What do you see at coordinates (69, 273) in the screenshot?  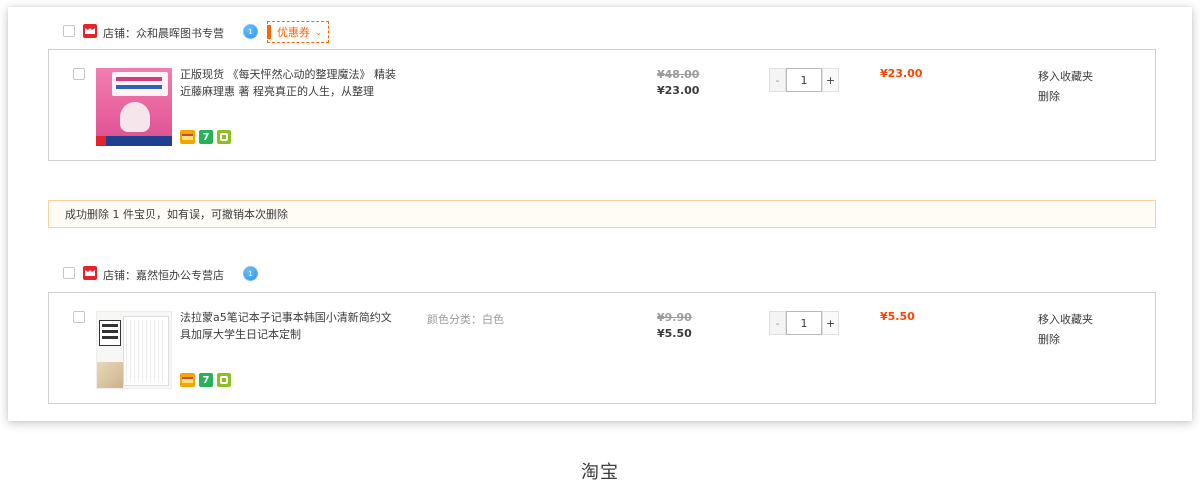 I see `shop-2-checkbox` at bounding box center [69, 273].